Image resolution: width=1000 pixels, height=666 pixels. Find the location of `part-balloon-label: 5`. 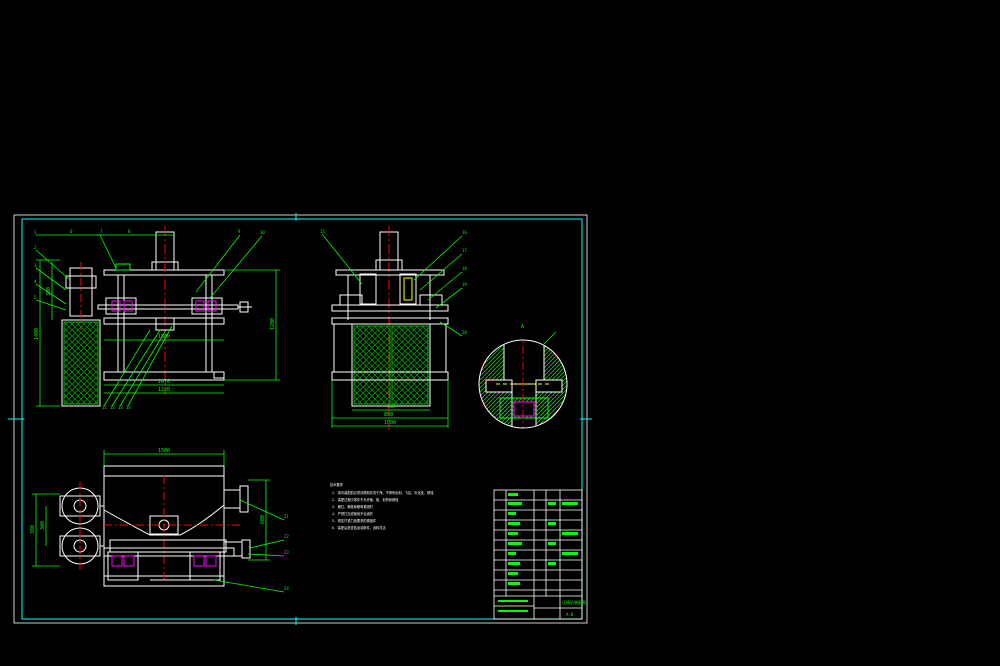

part-balloon-label: 5 is located at coordinates (35, 297).